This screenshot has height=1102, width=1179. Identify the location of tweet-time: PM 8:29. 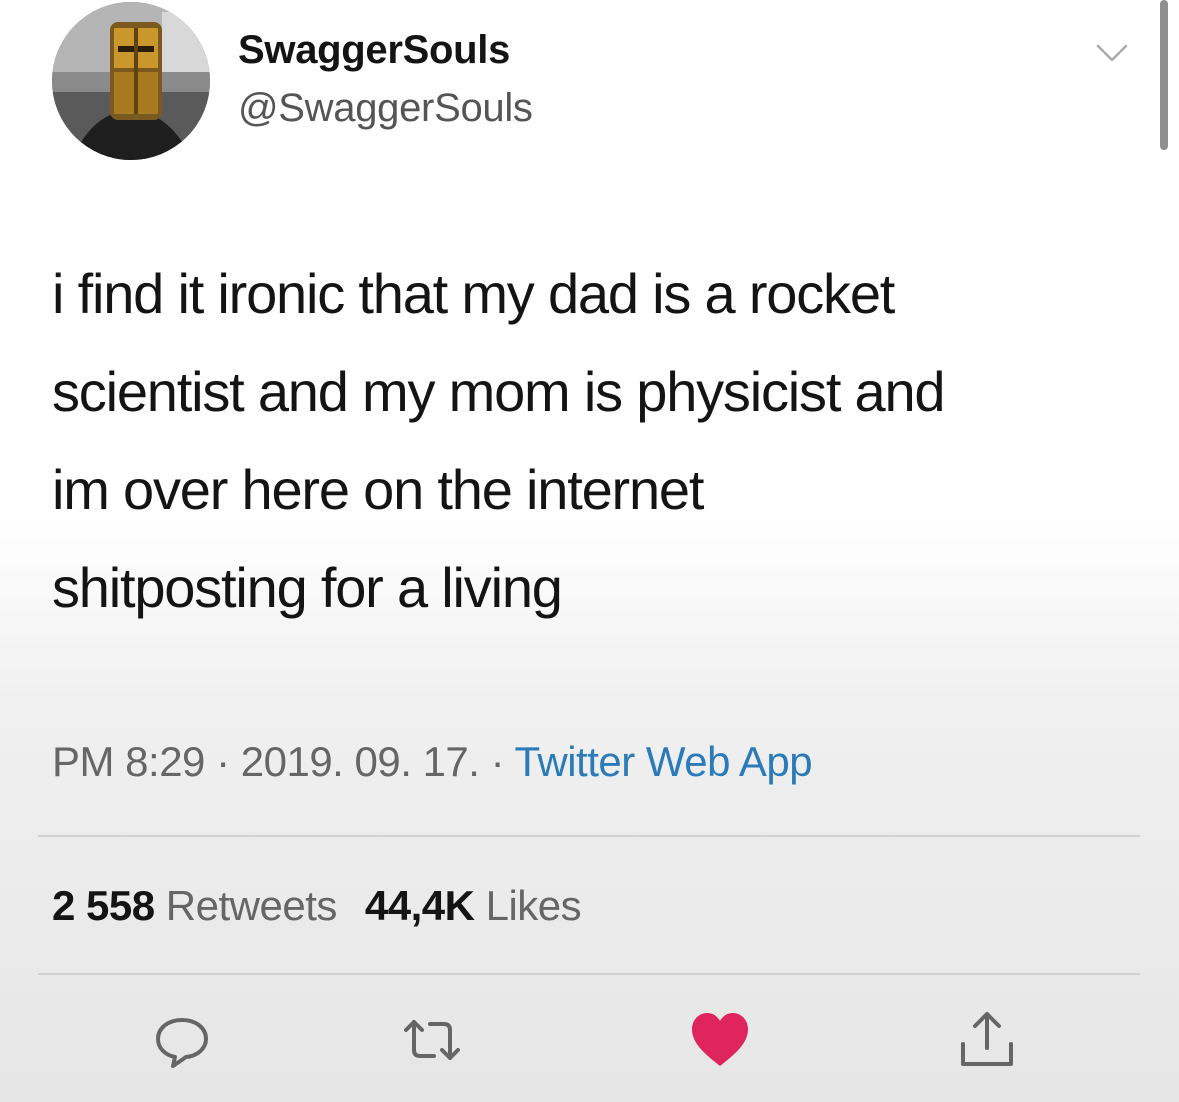
(128, 761).